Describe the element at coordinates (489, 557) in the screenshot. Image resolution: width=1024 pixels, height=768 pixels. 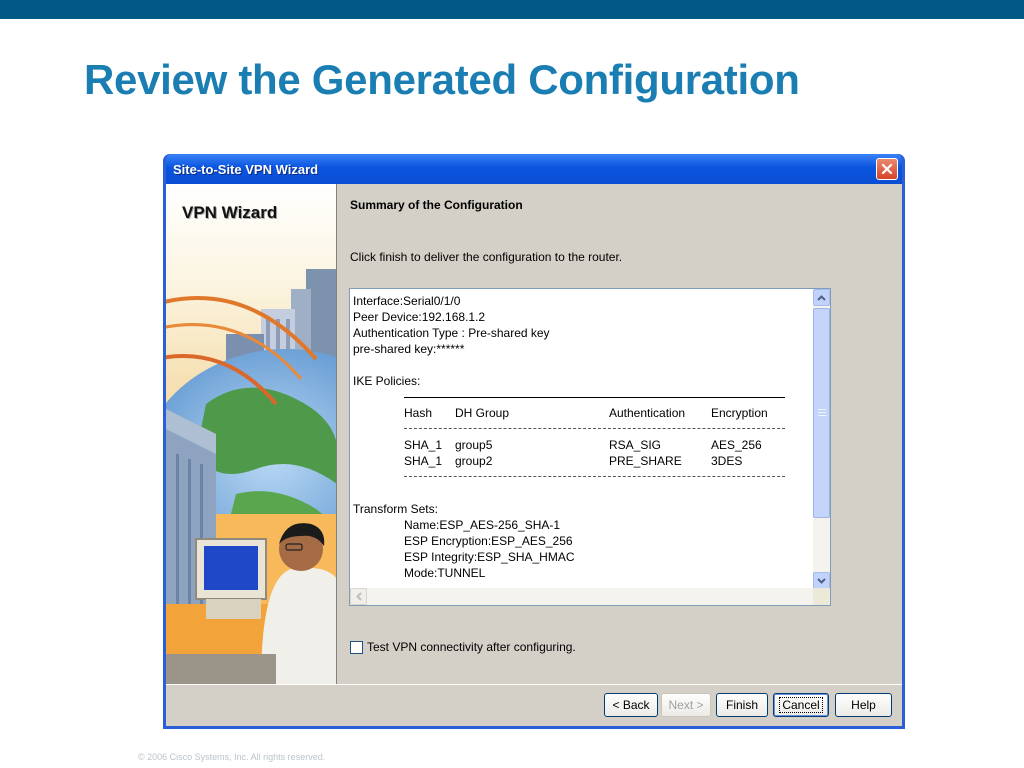
I see `ts-integrity: ESP Integrity:ESP_SHA_HMAC` at that location.